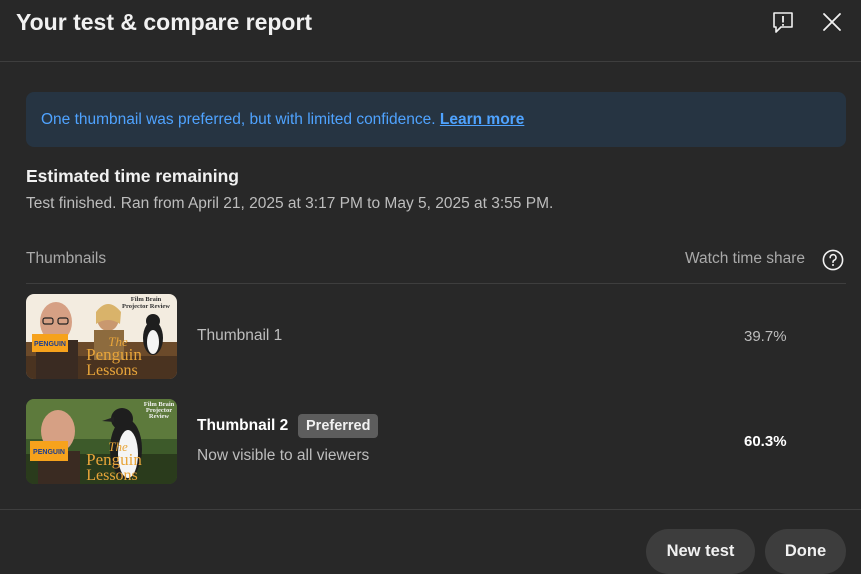 This screenshot has height=574, width=861. Describe the element at coordinates (765, 336) in the screenshot. I see `thumbnail-1-share: 39.7%` at that location.